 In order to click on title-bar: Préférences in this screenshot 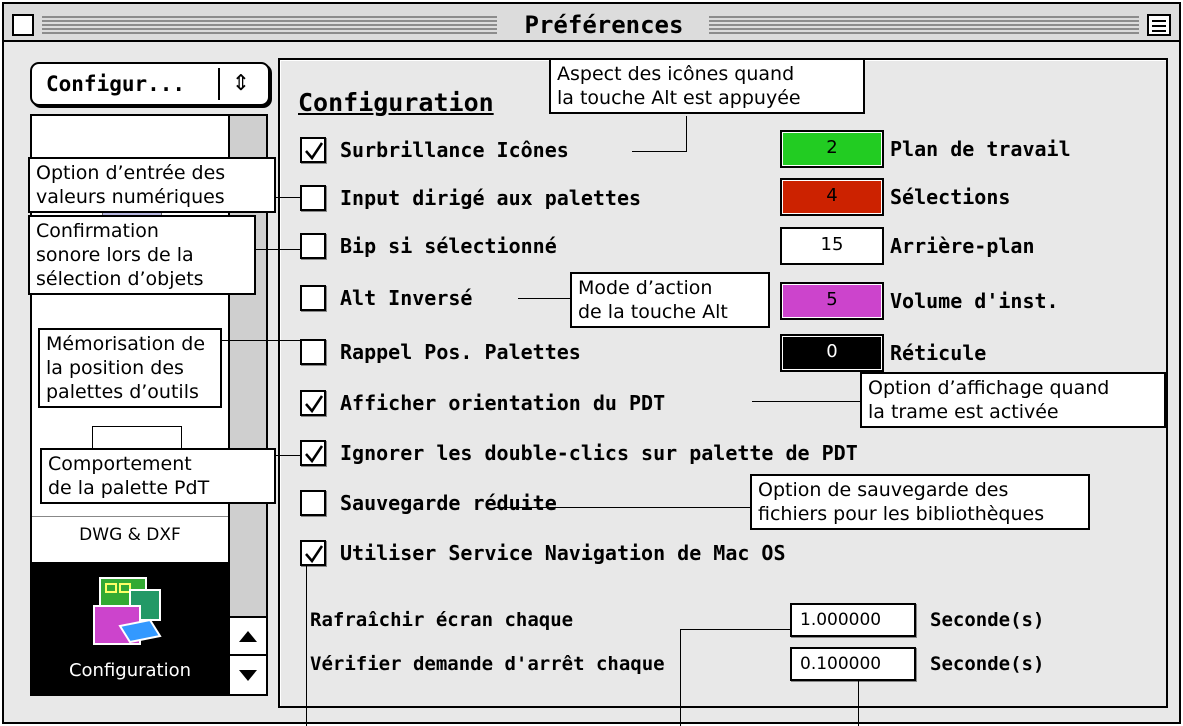, I will do `click(591, 22)`.